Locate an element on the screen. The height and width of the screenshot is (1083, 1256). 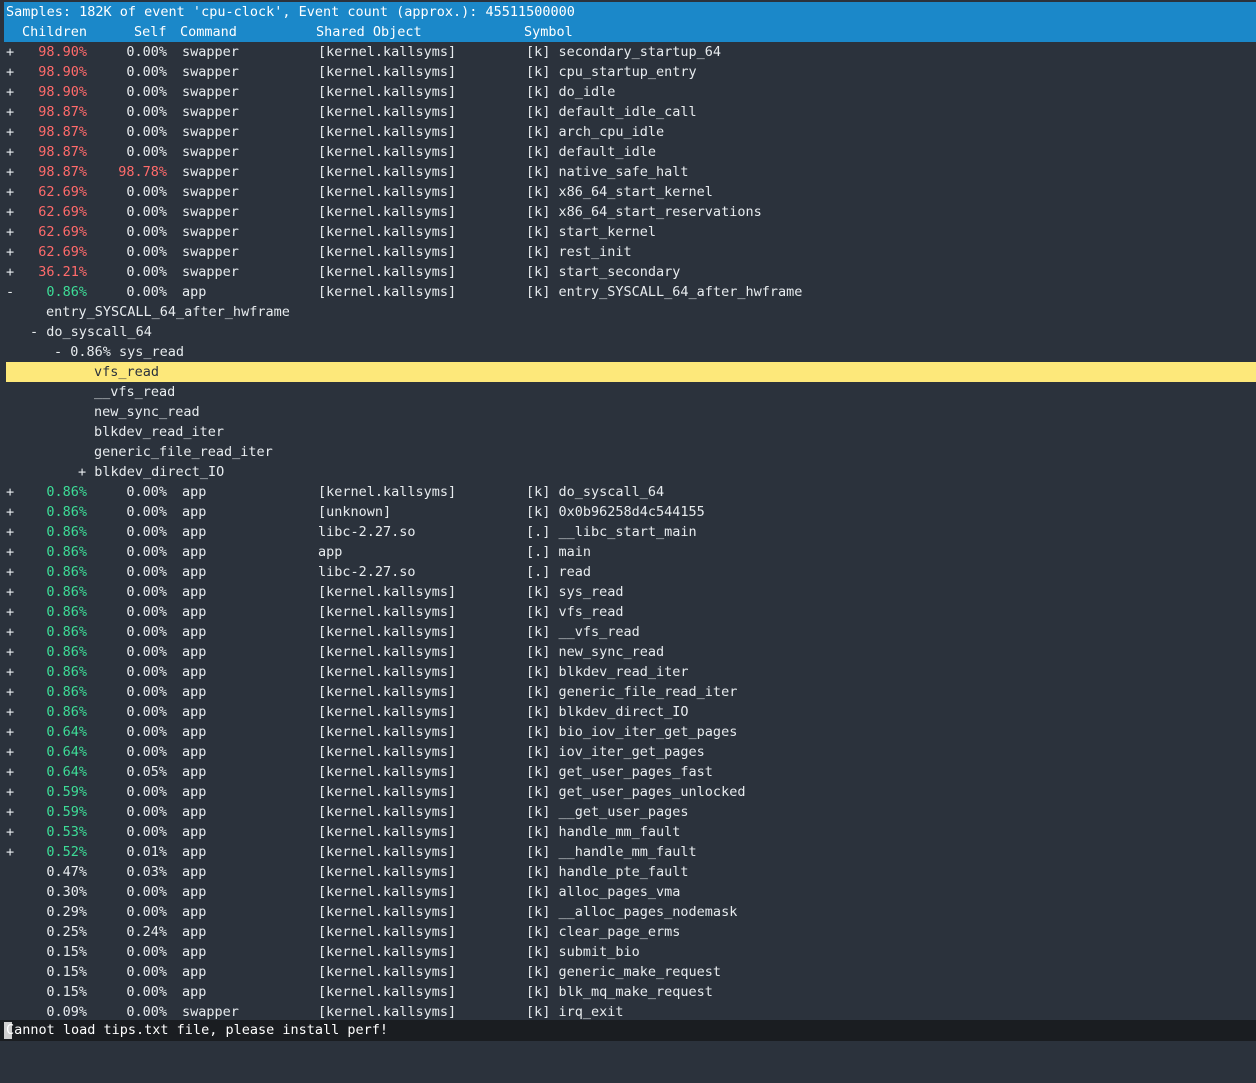
header-shared-object: Shared Object is located at coordinates (369, 32).